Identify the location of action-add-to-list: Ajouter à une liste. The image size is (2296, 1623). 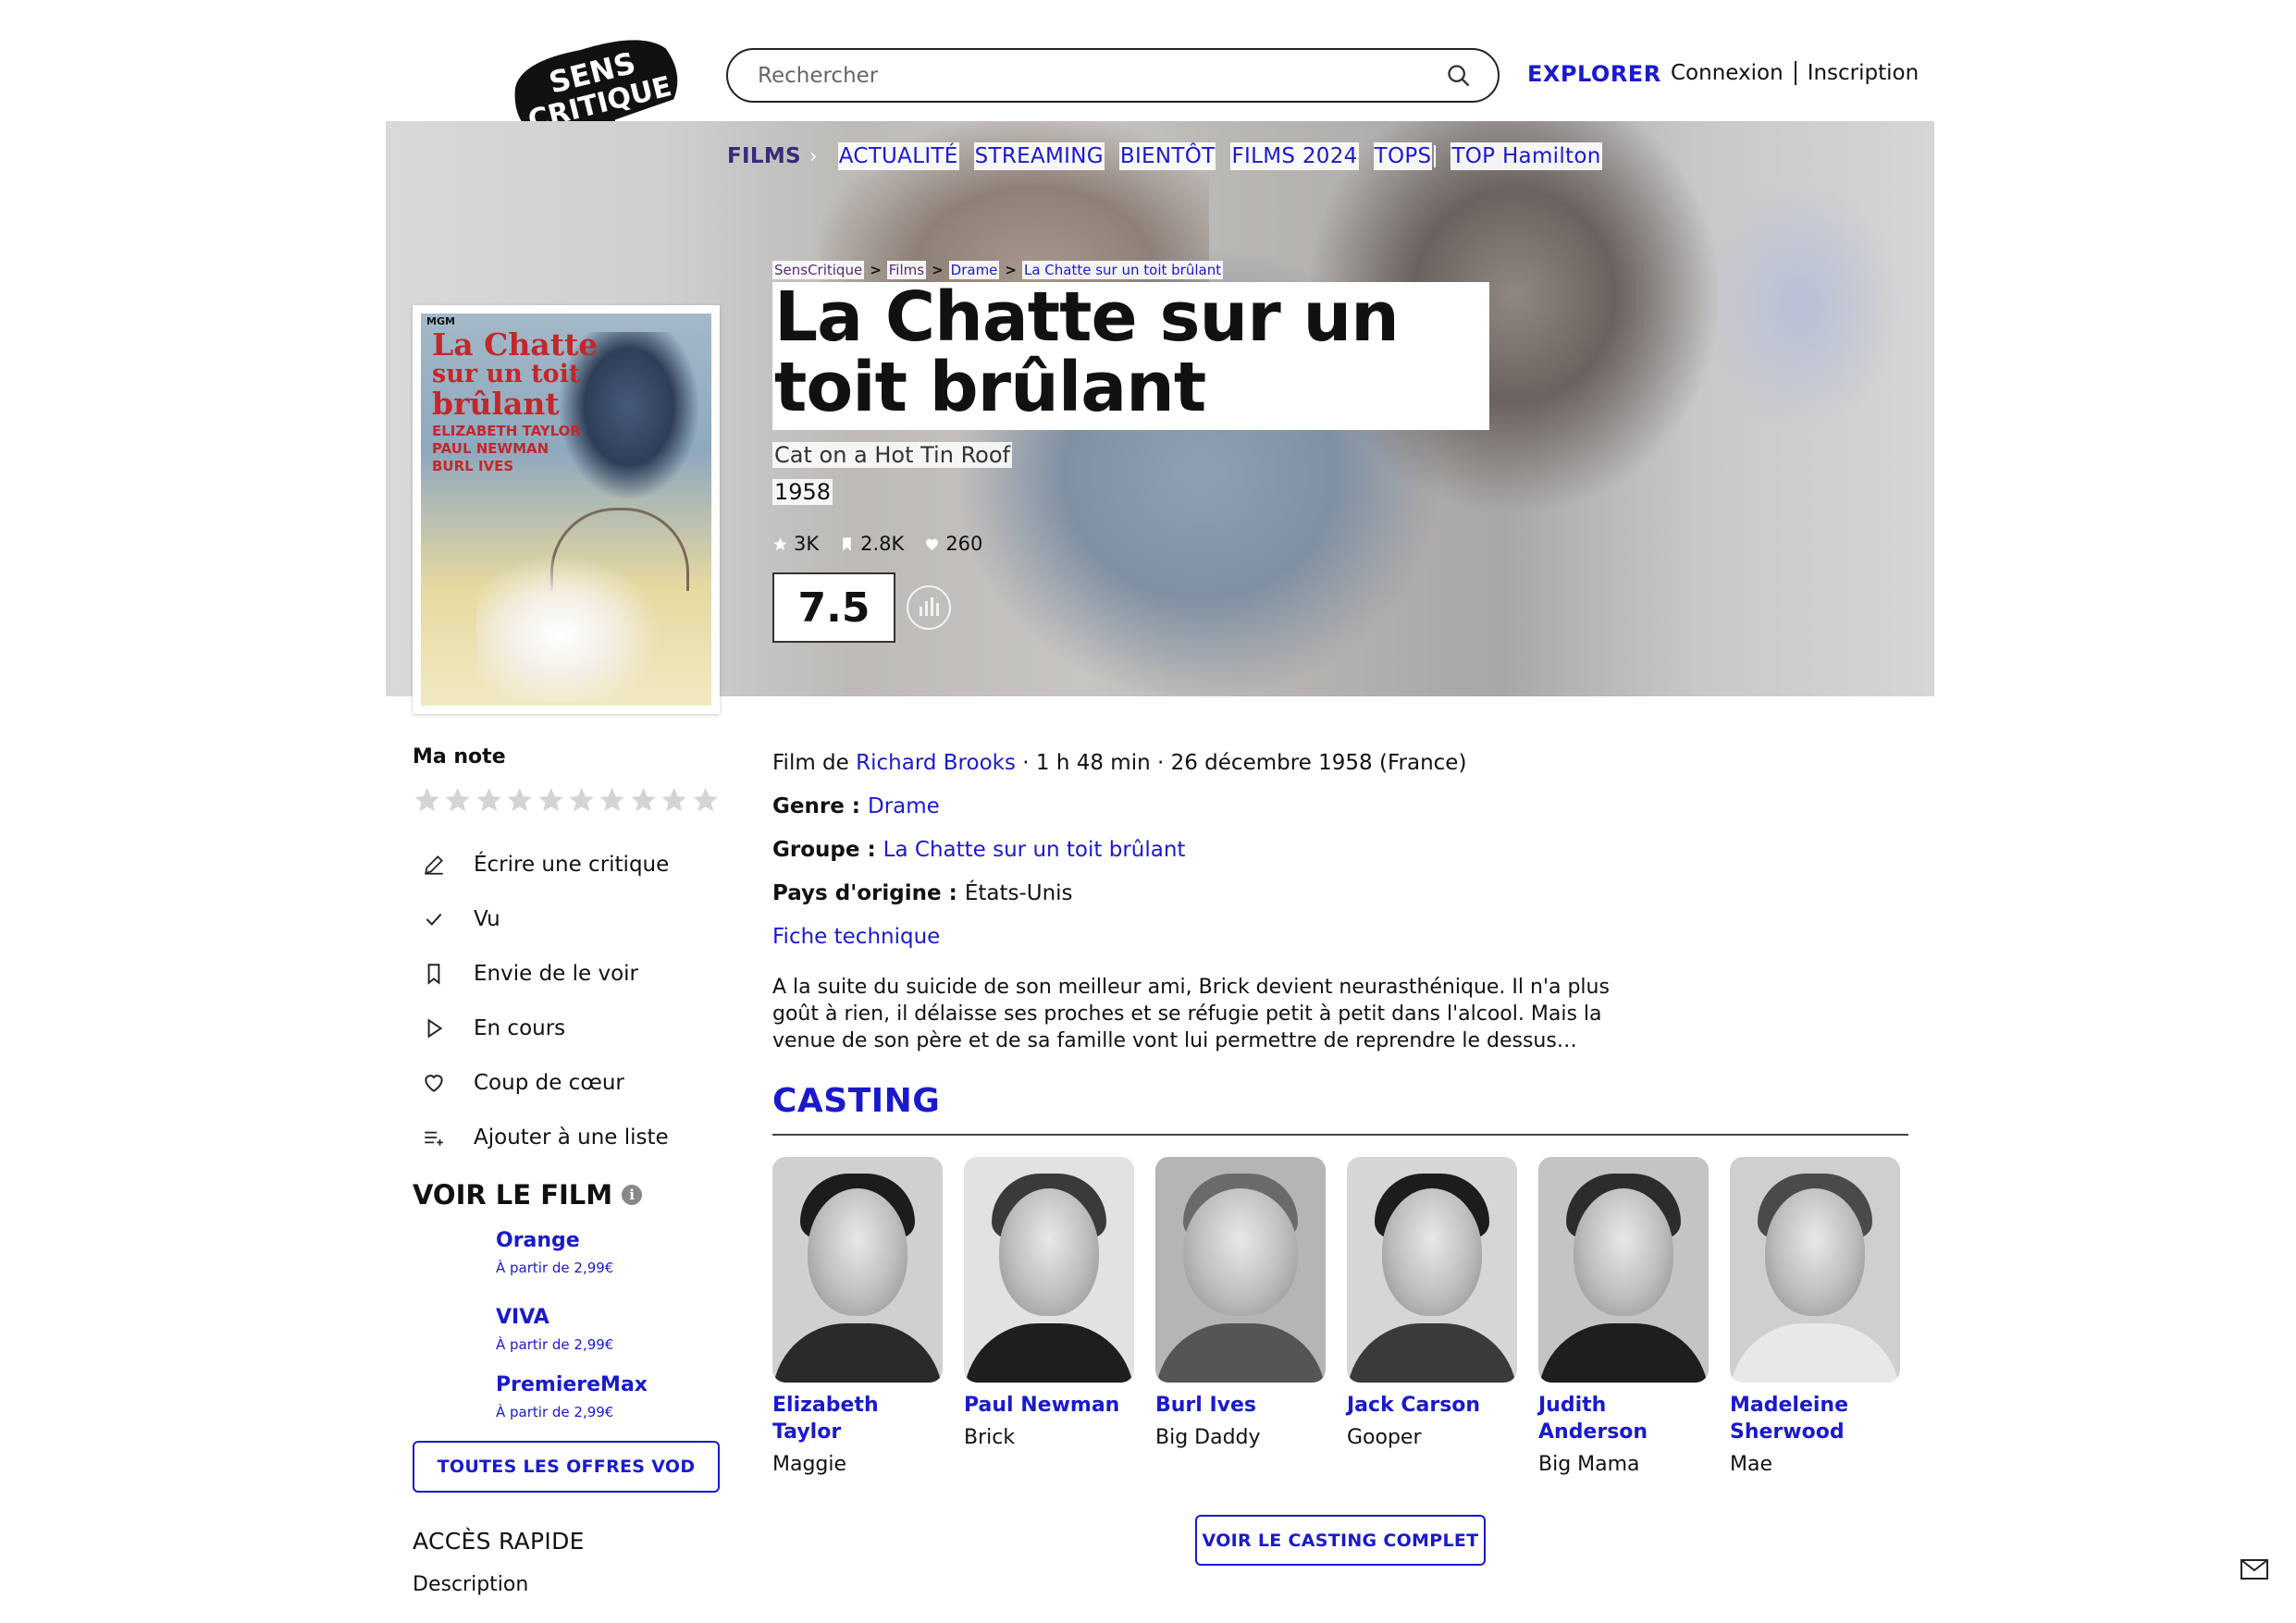
(566, 1137).